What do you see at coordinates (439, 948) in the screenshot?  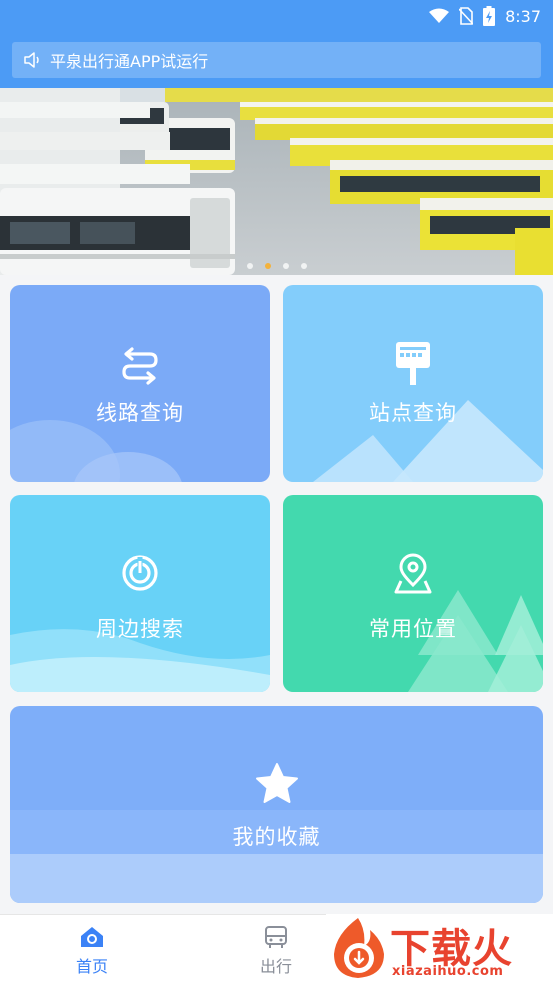 I see `watermark: 下载火 xiazaihuo.com` at bounding box center [439, 948].